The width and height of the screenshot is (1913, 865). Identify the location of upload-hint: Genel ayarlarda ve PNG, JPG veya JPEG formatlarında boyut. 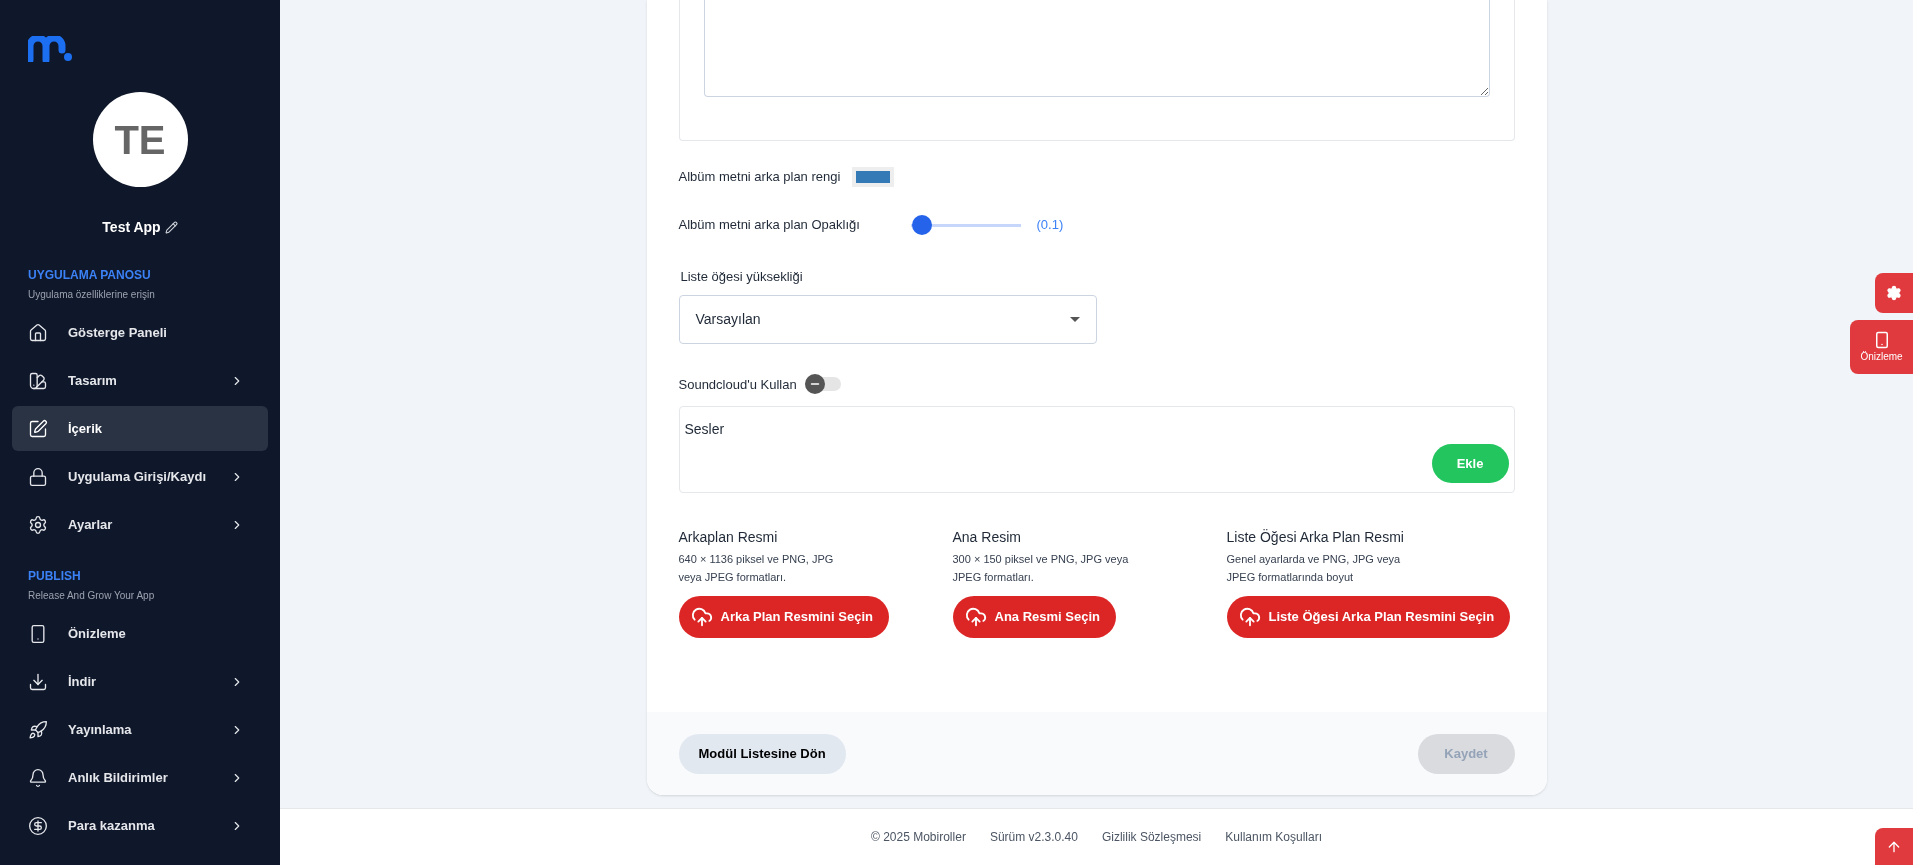
(1314, 568).